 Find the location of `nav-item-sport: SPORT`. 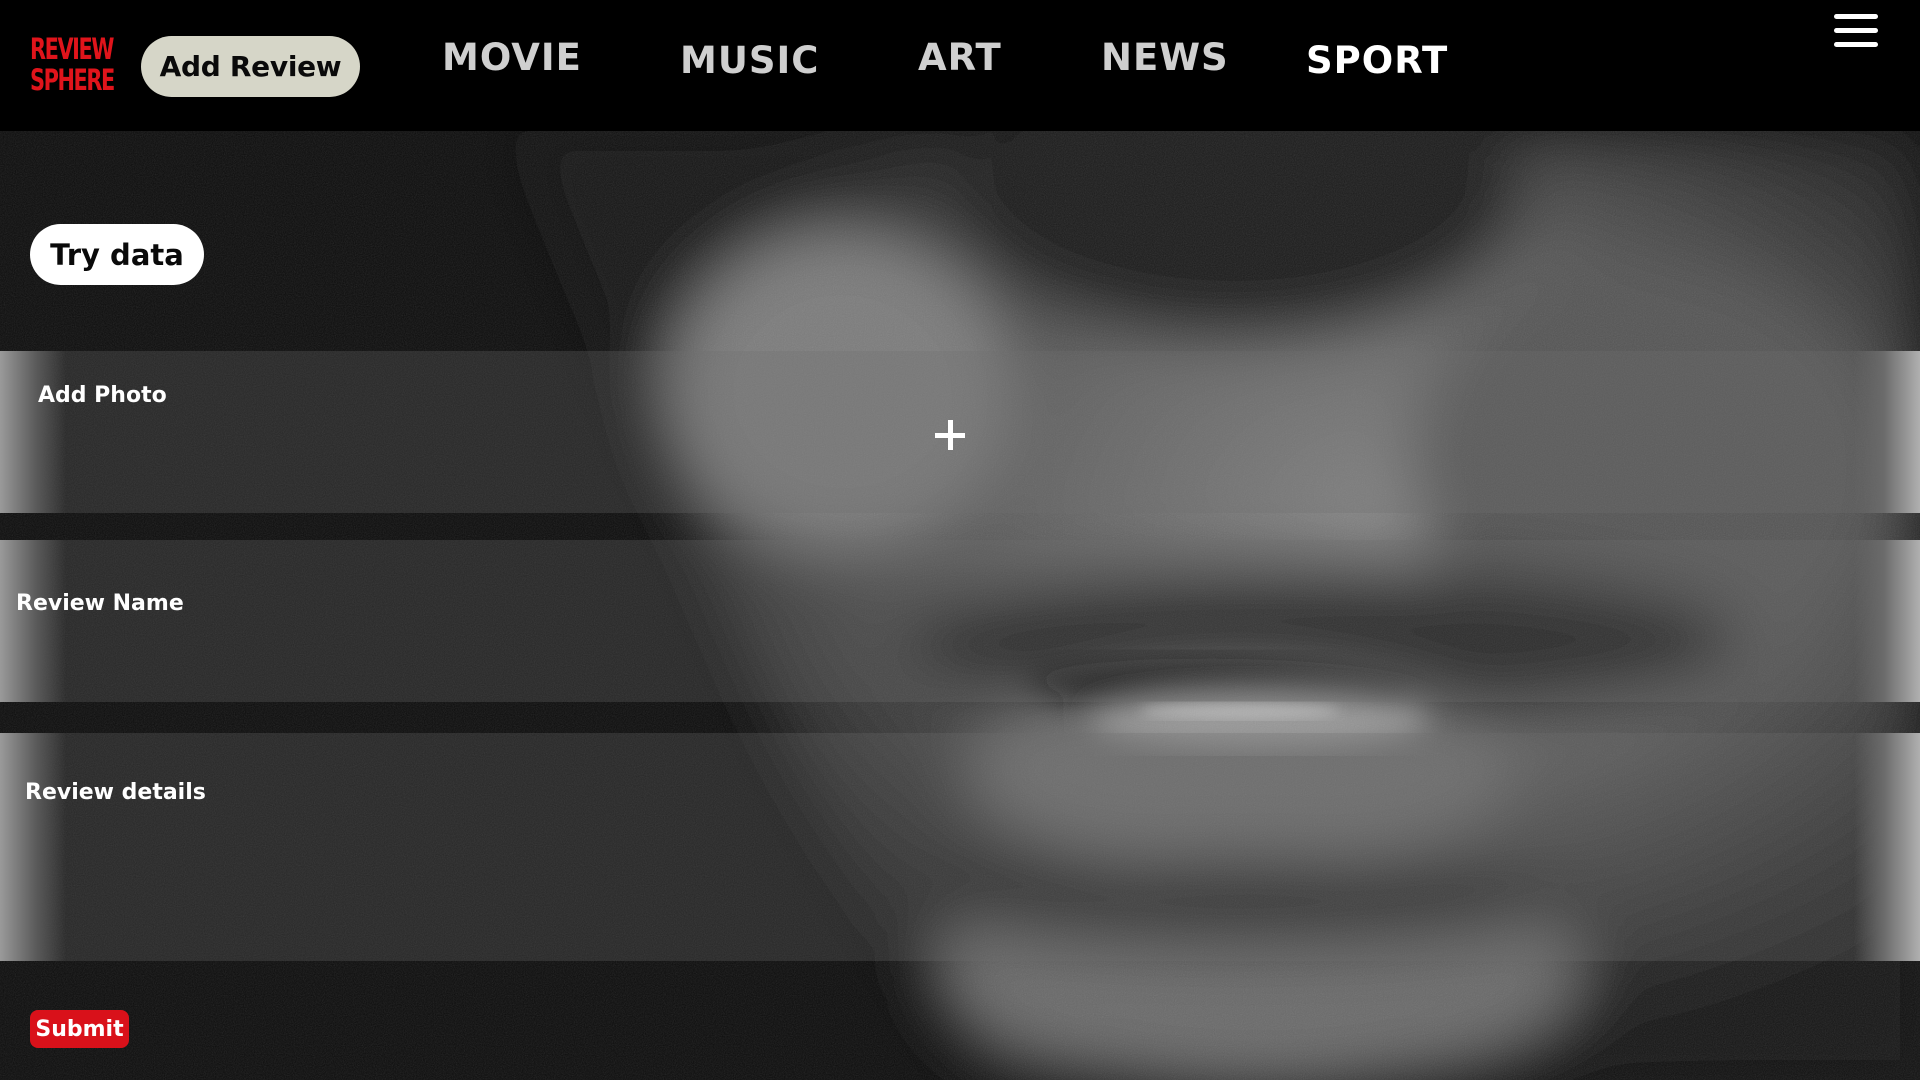

nav-item-sport: SPORT is located at coordinates (1377, 60).